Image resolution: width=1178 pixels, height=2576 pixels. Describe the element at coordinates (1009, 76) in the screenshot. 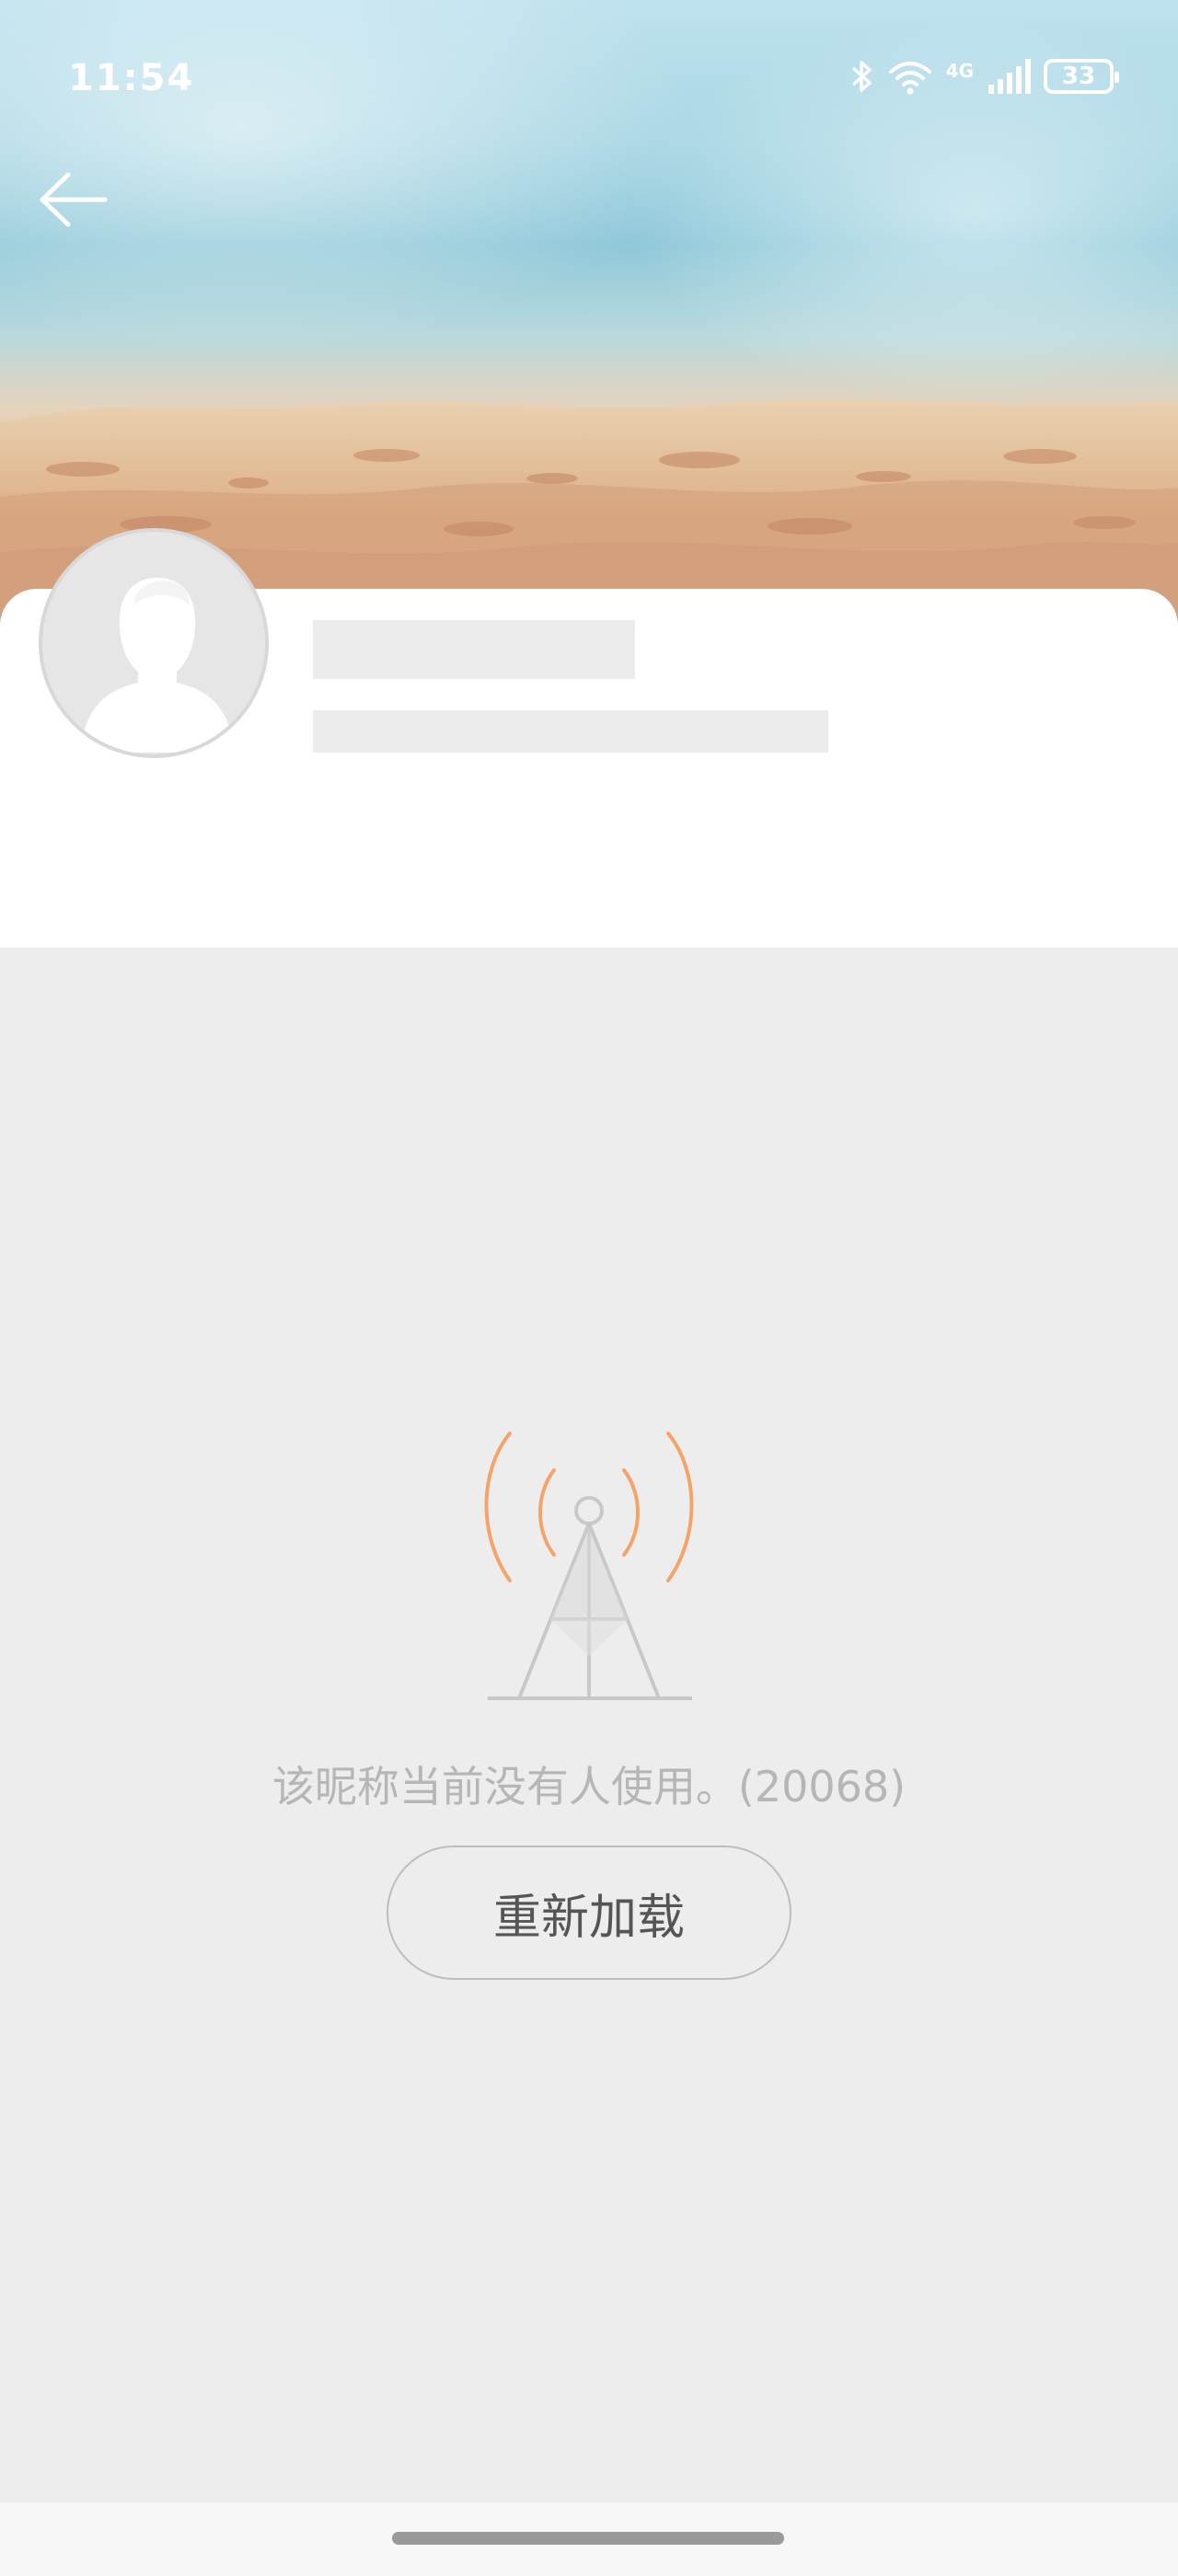

I see `signal-icon` at that location.